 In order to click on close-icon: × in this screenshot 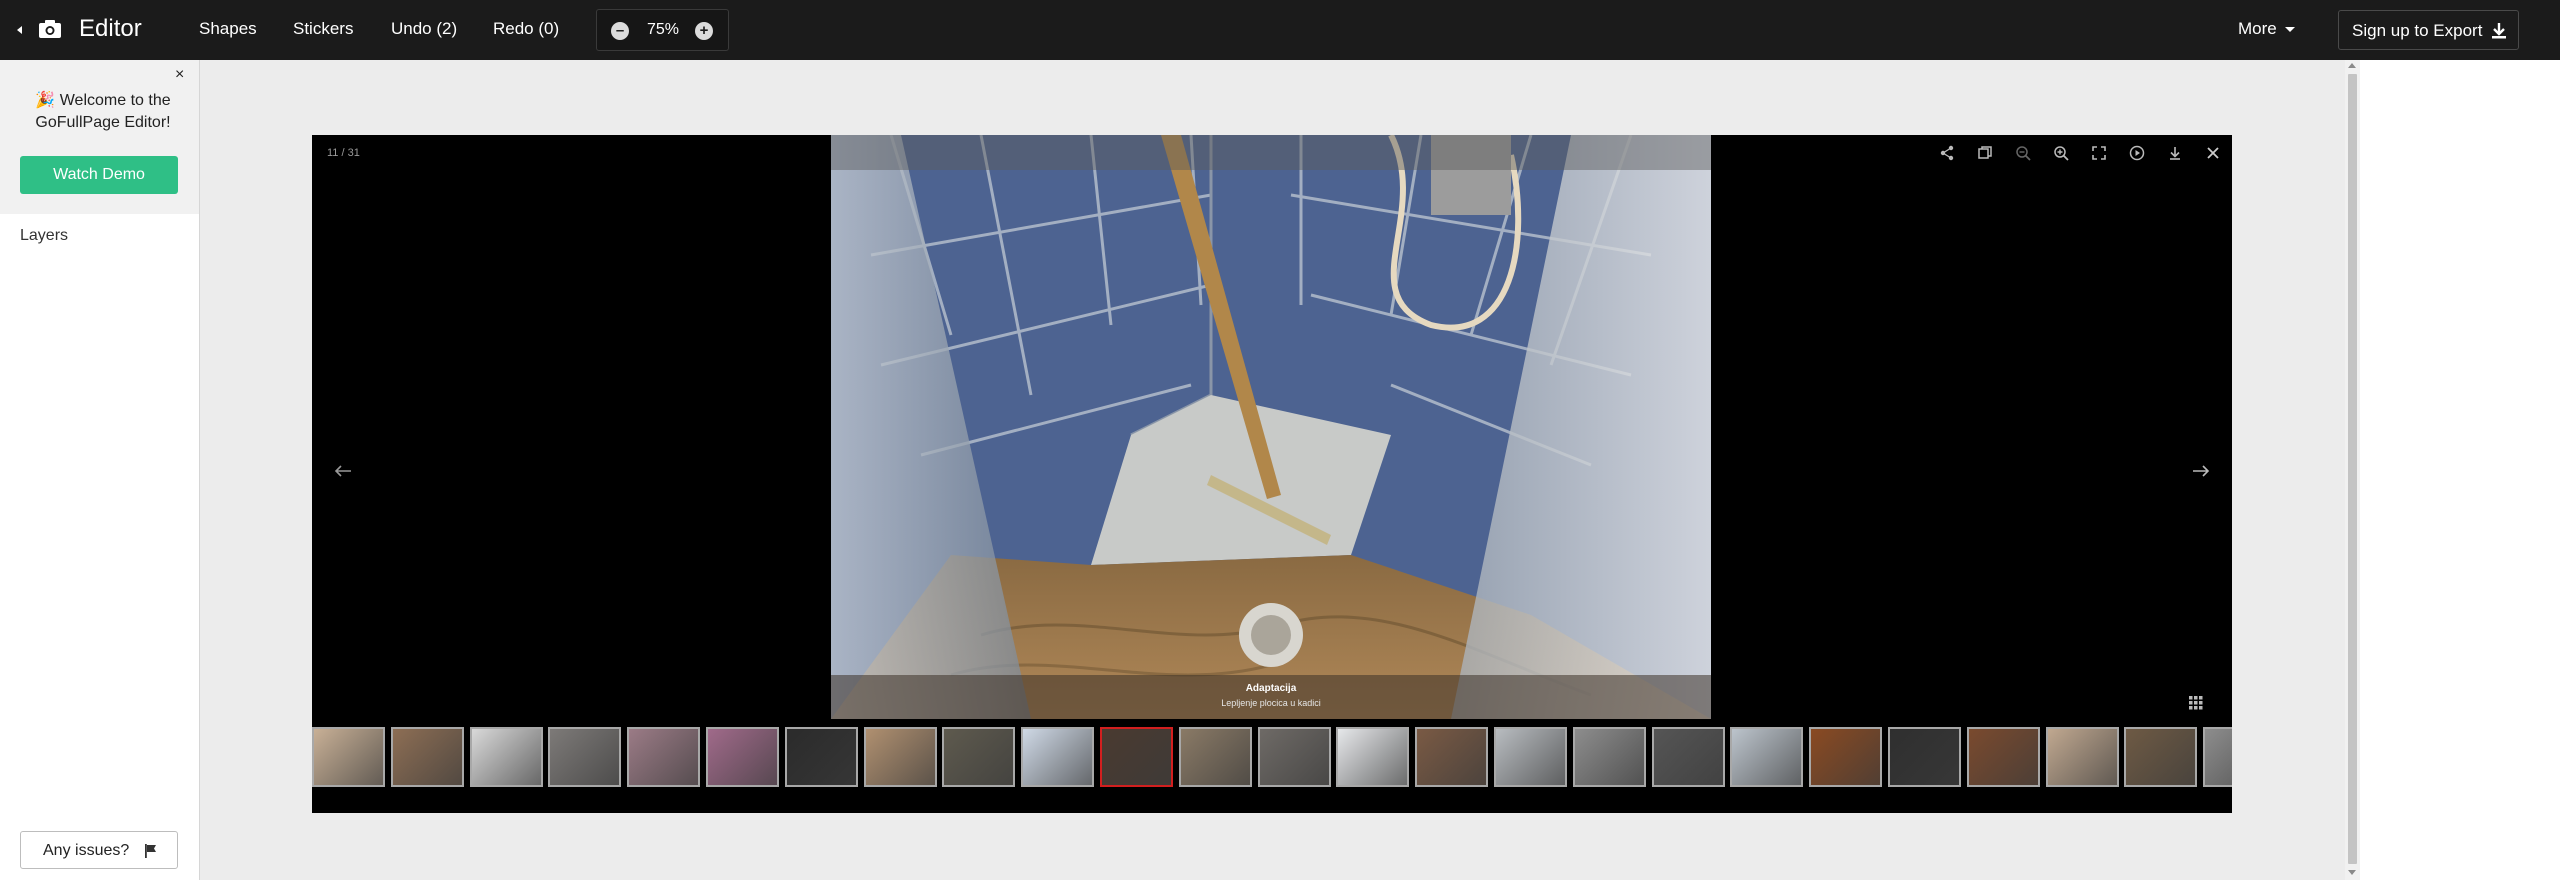, I will do `click(179, 75)`.